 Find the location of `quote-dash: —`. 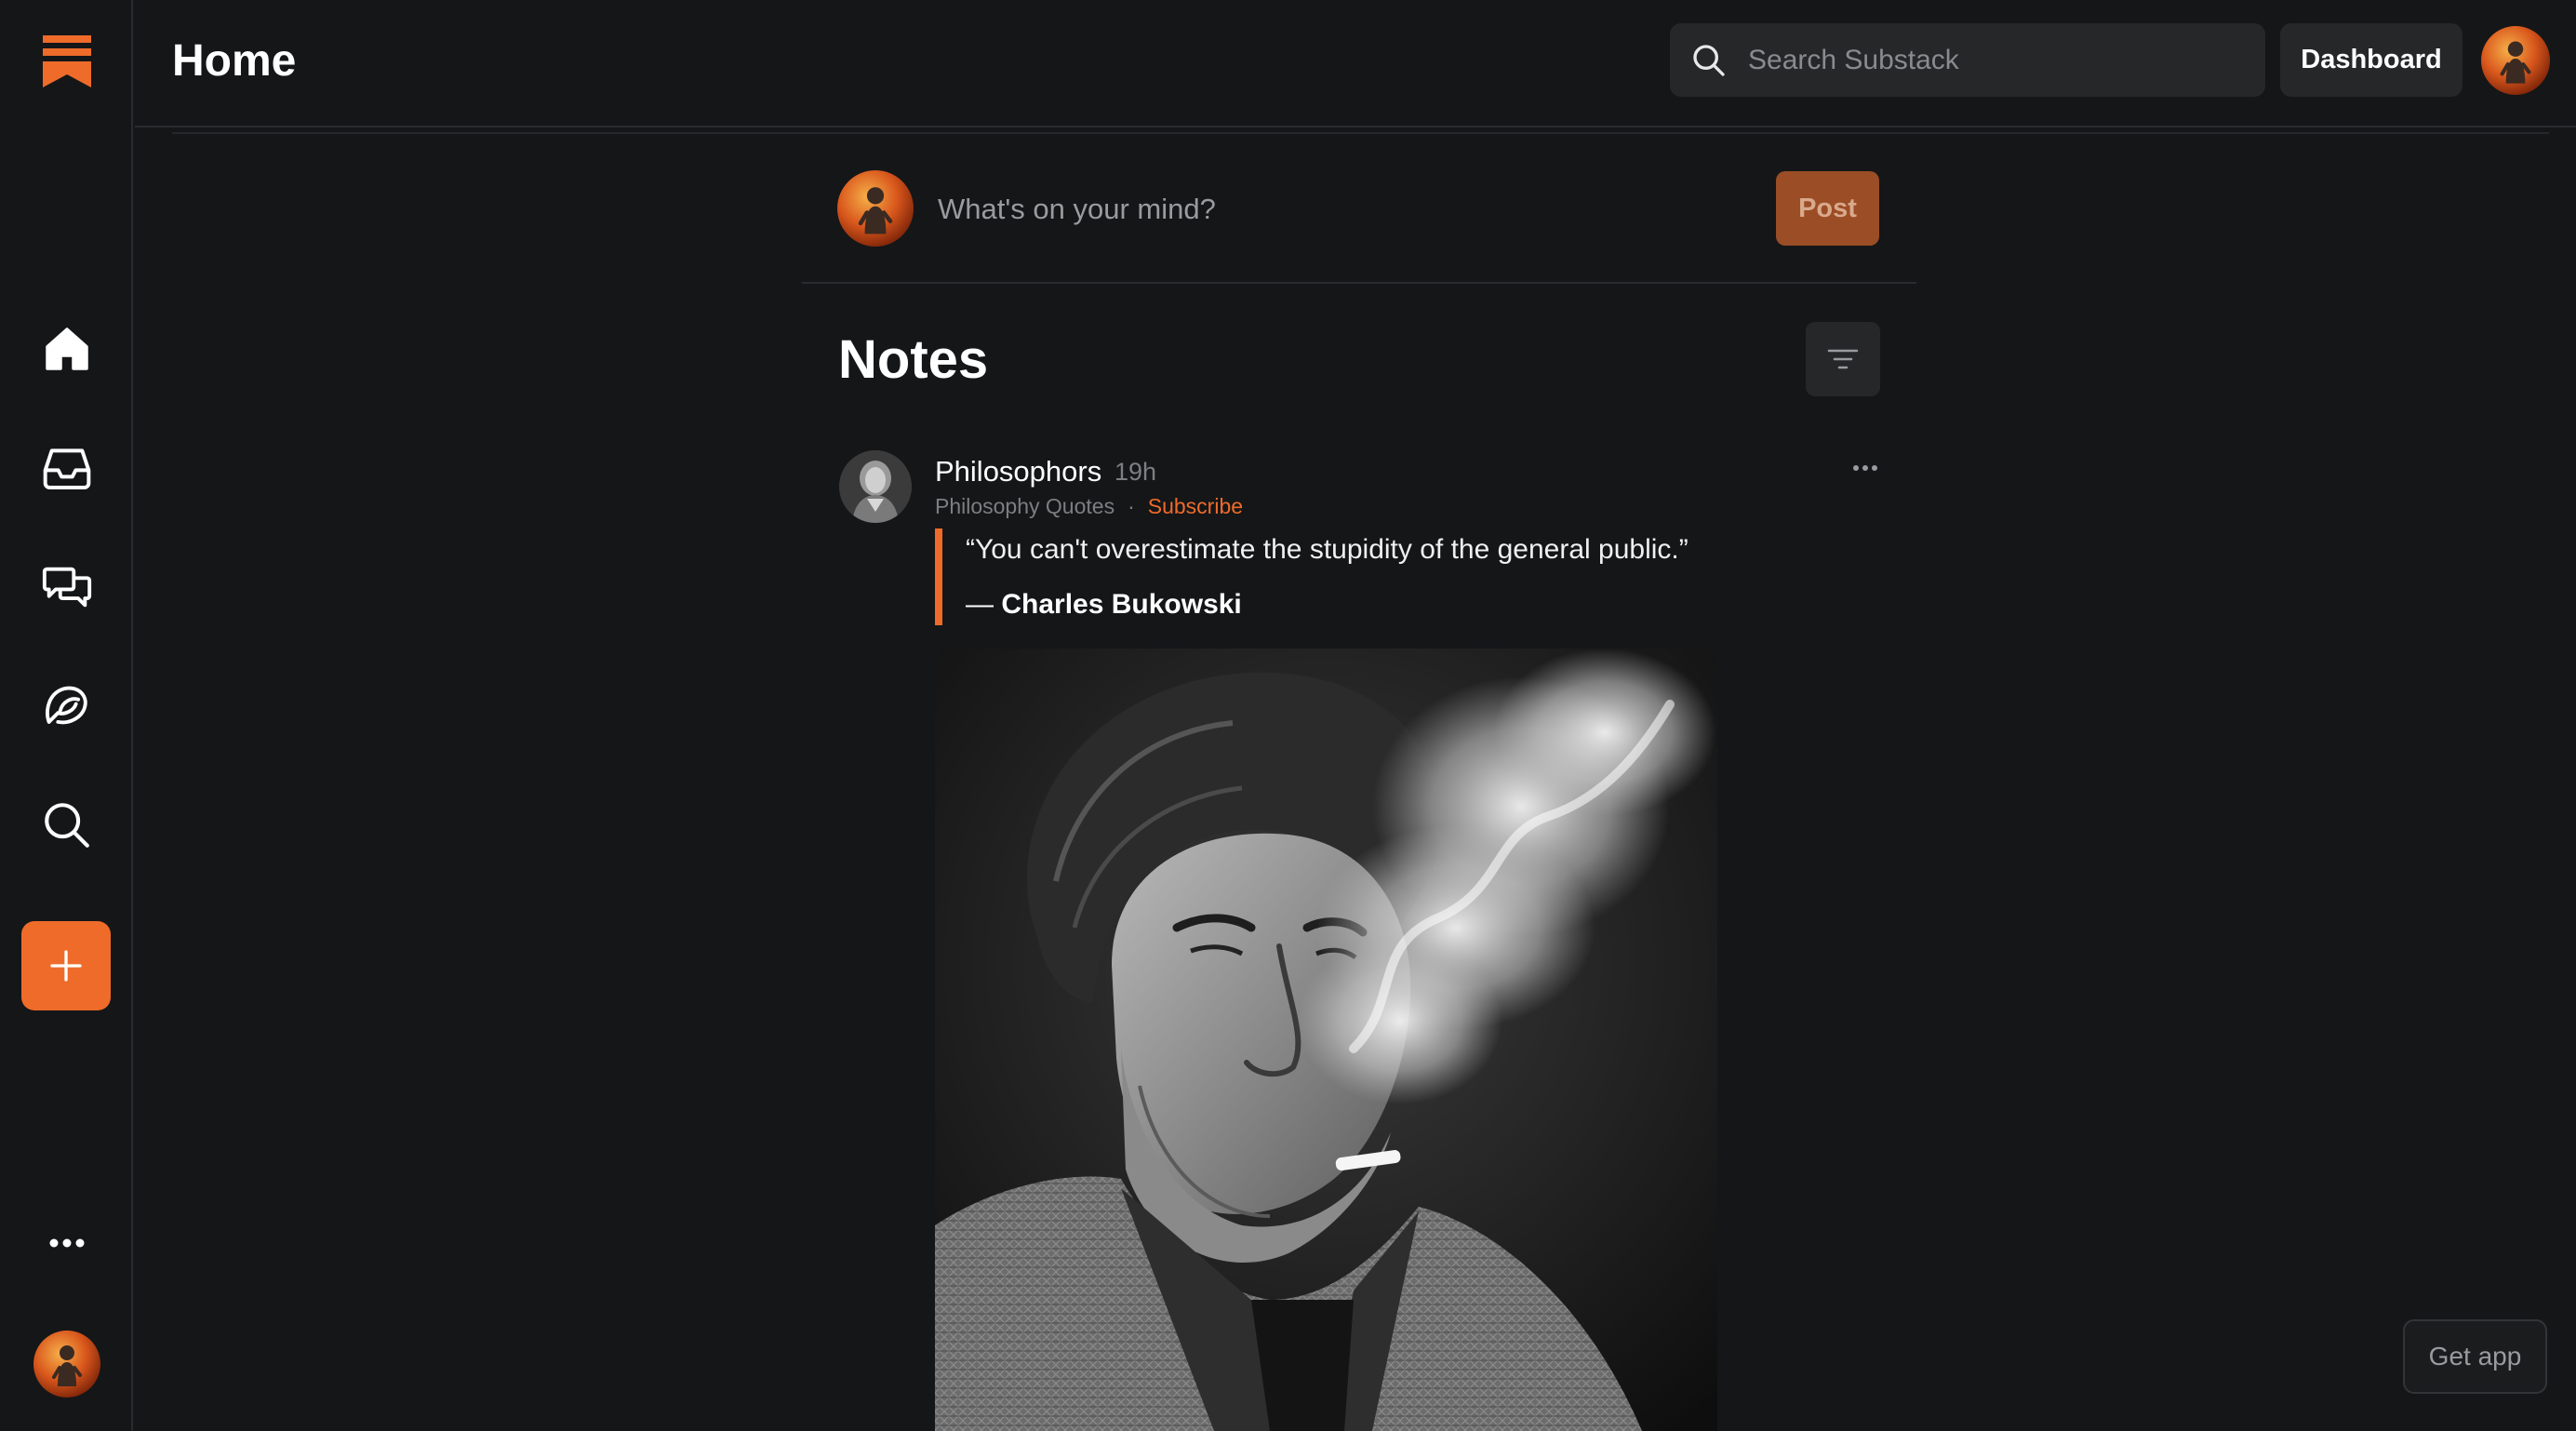

quote-dash: — is located at coordinates (984, 604).